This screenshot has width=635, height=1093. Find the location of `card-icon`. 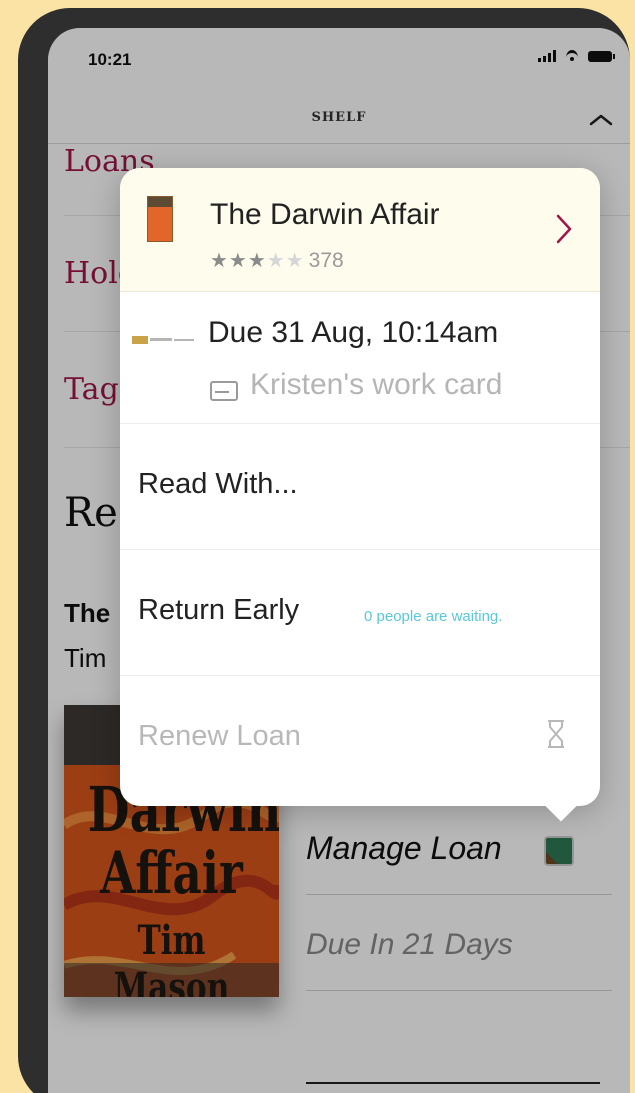

card-icon is located at coordinates (224, 391).